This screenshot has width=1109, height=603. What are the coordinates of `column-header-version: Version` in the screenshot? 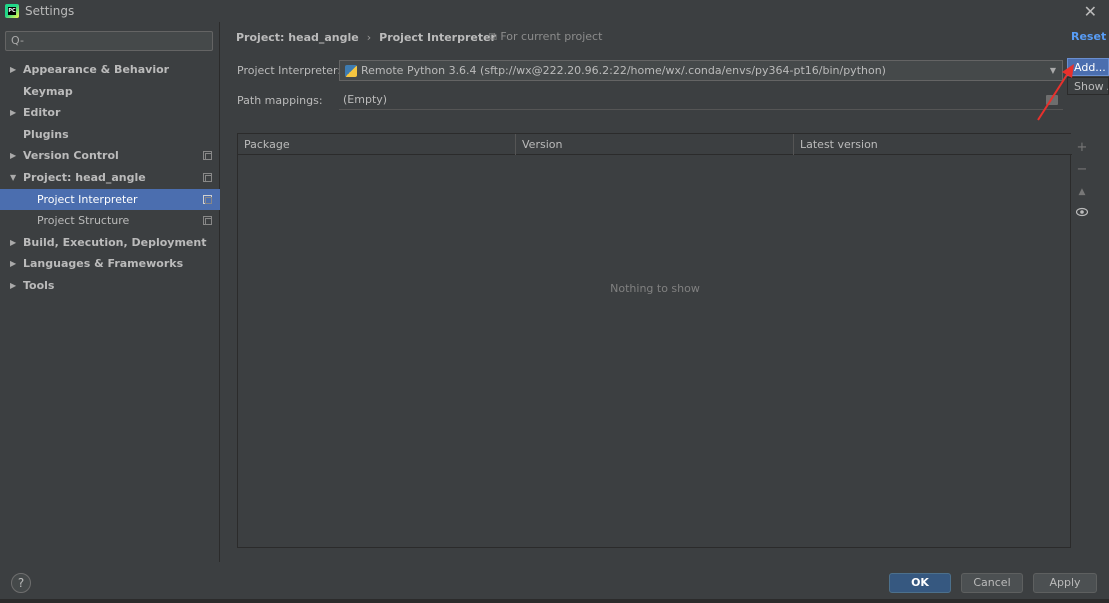 It's located at (655, 144).